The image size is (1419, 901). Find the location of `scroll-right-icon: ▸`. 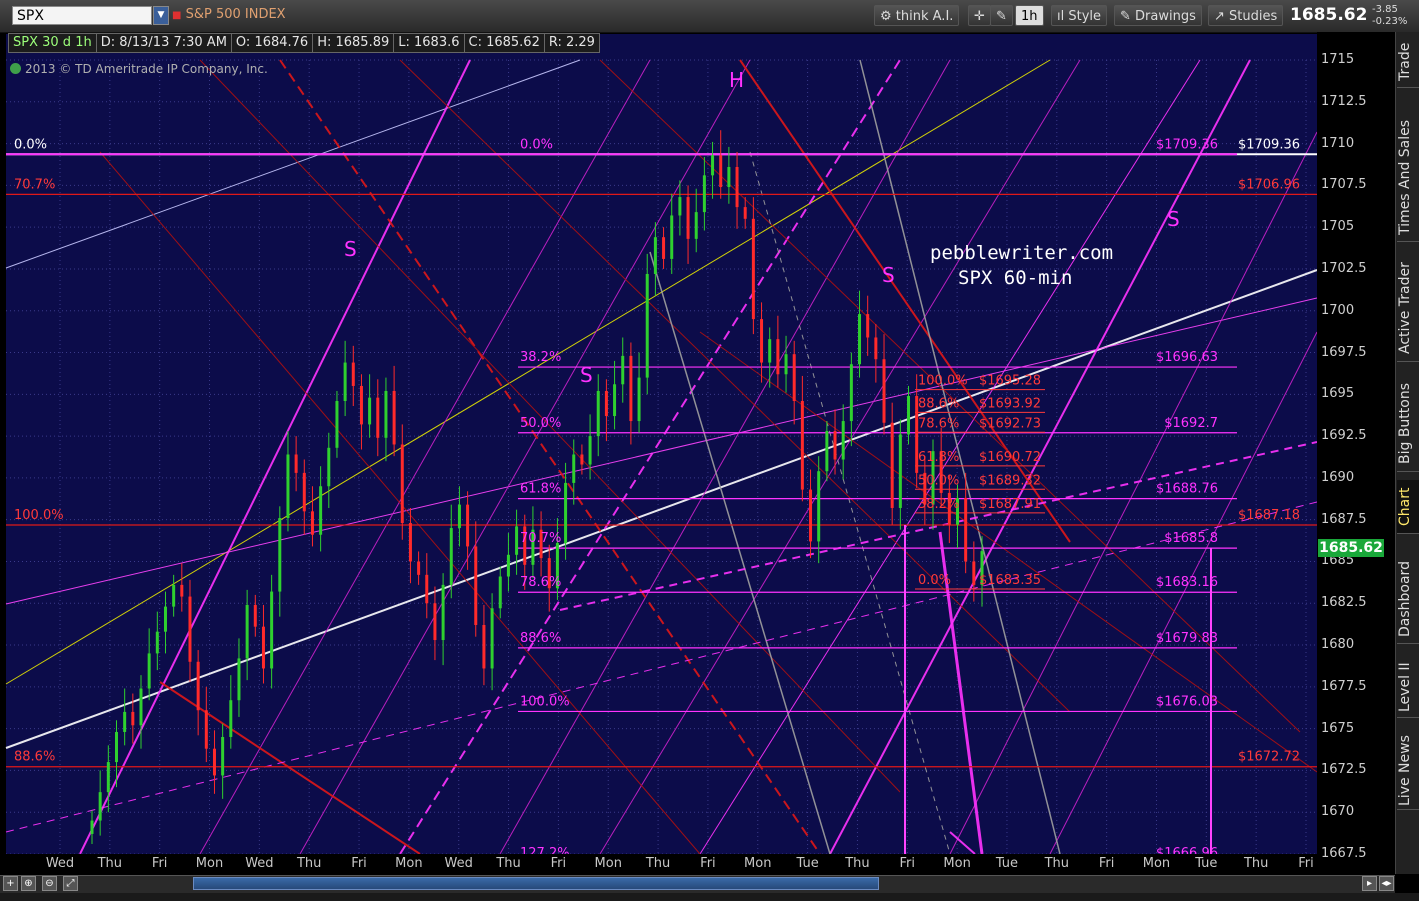

scroll-right-icon: ▸ is located at coordinates (1369, 883).